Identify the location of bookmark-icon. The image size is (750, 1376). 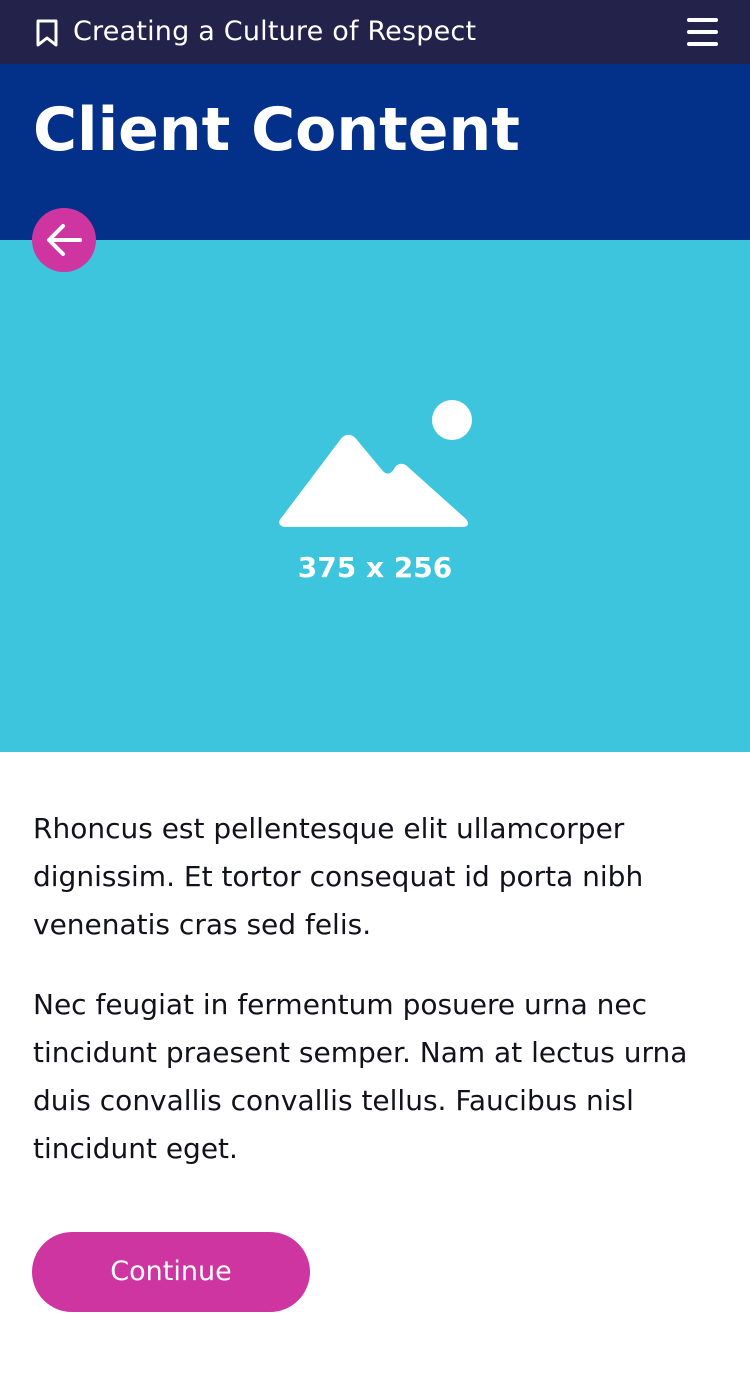
(47, 33).